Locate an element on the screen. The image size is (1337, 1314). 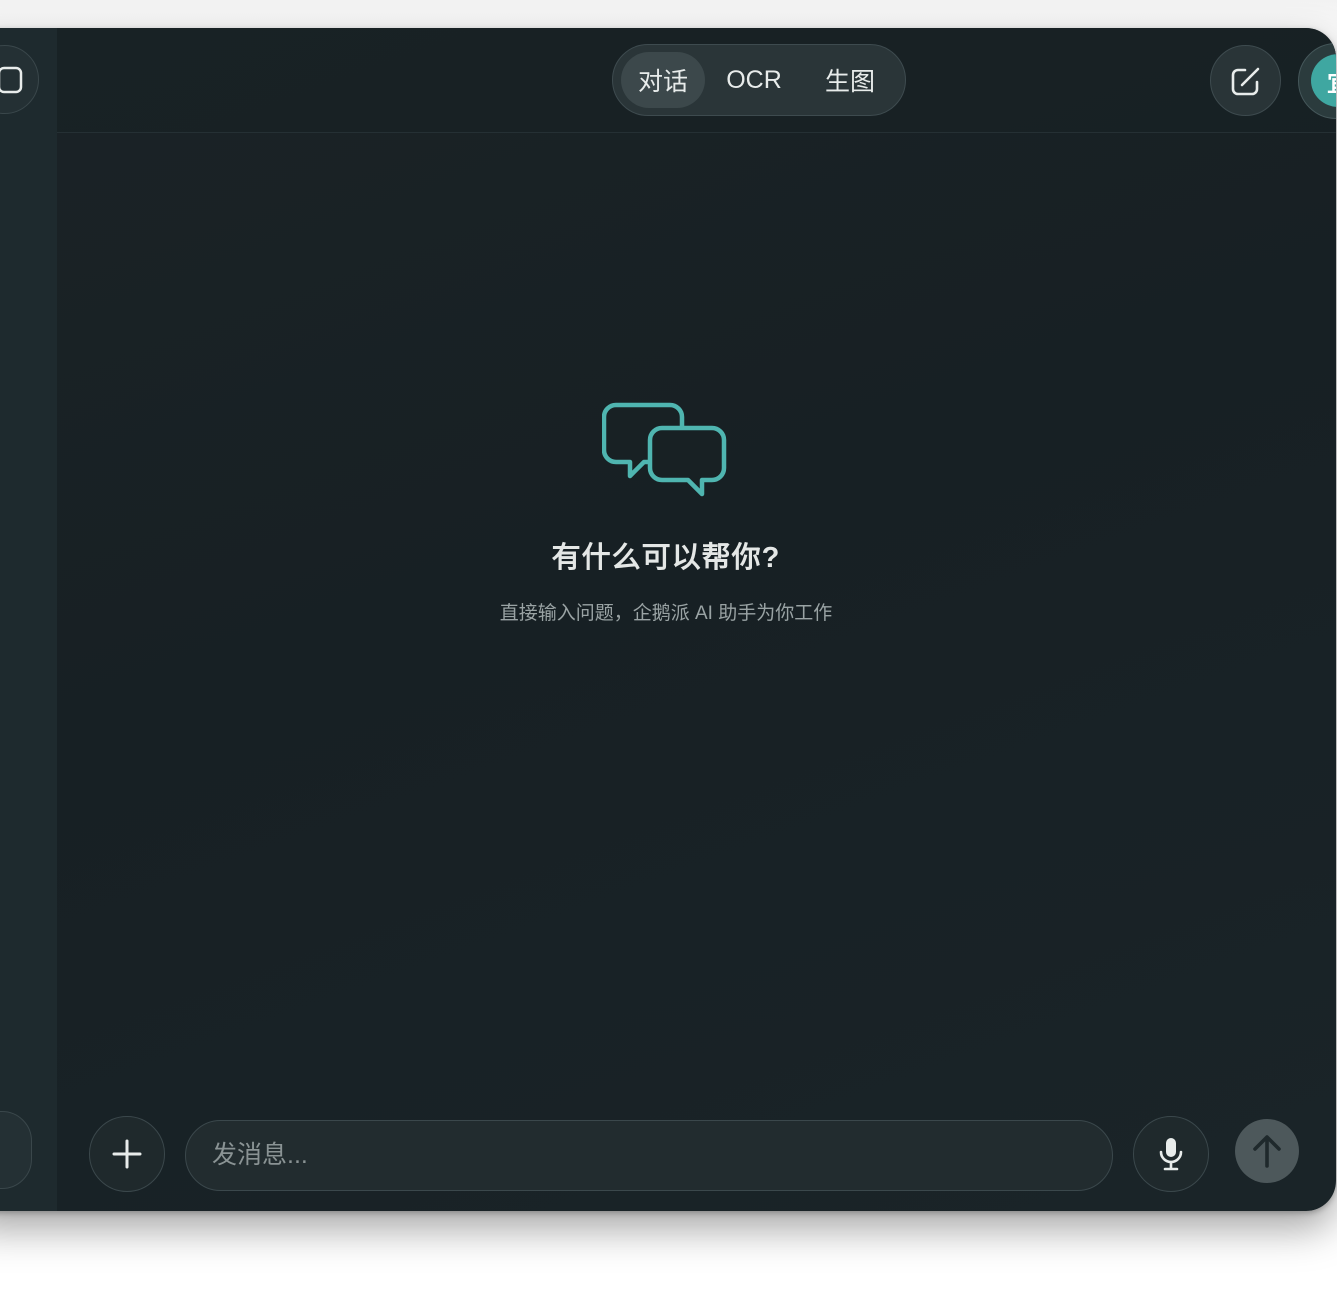
composer is located at coordinates (668, 1153).